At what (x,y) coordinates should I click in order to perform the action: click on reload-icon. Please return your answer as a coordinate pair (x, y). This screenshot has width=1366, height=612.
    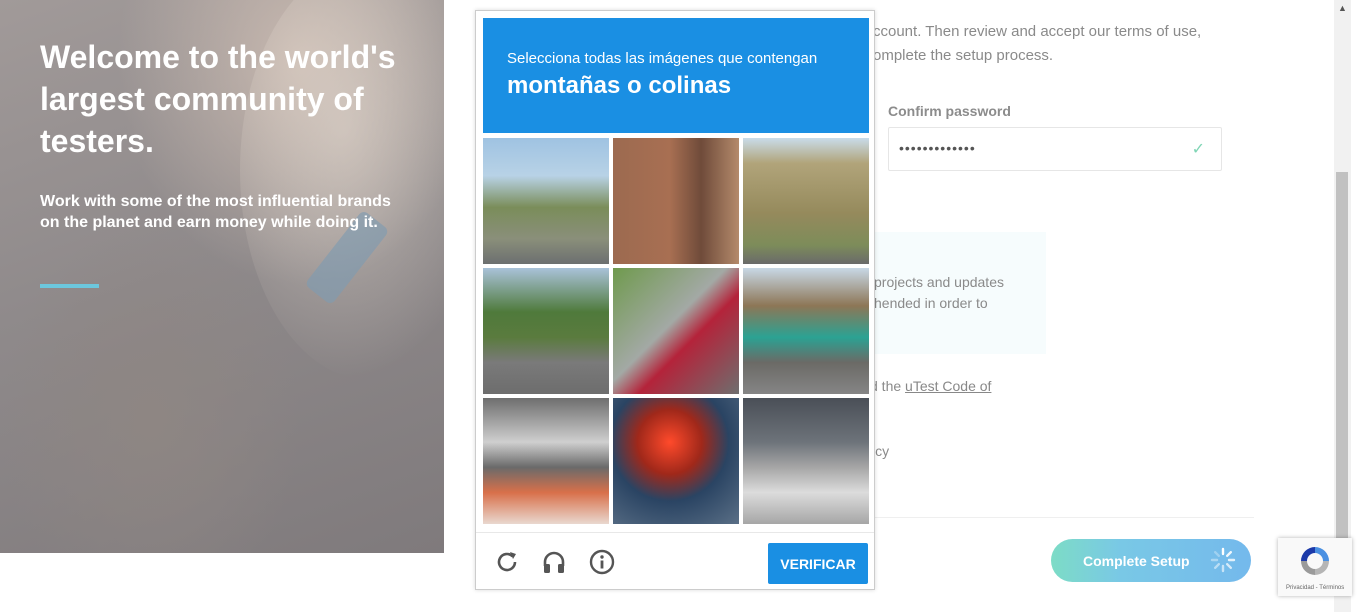
    Looking at the image, I should click on (507, 562).